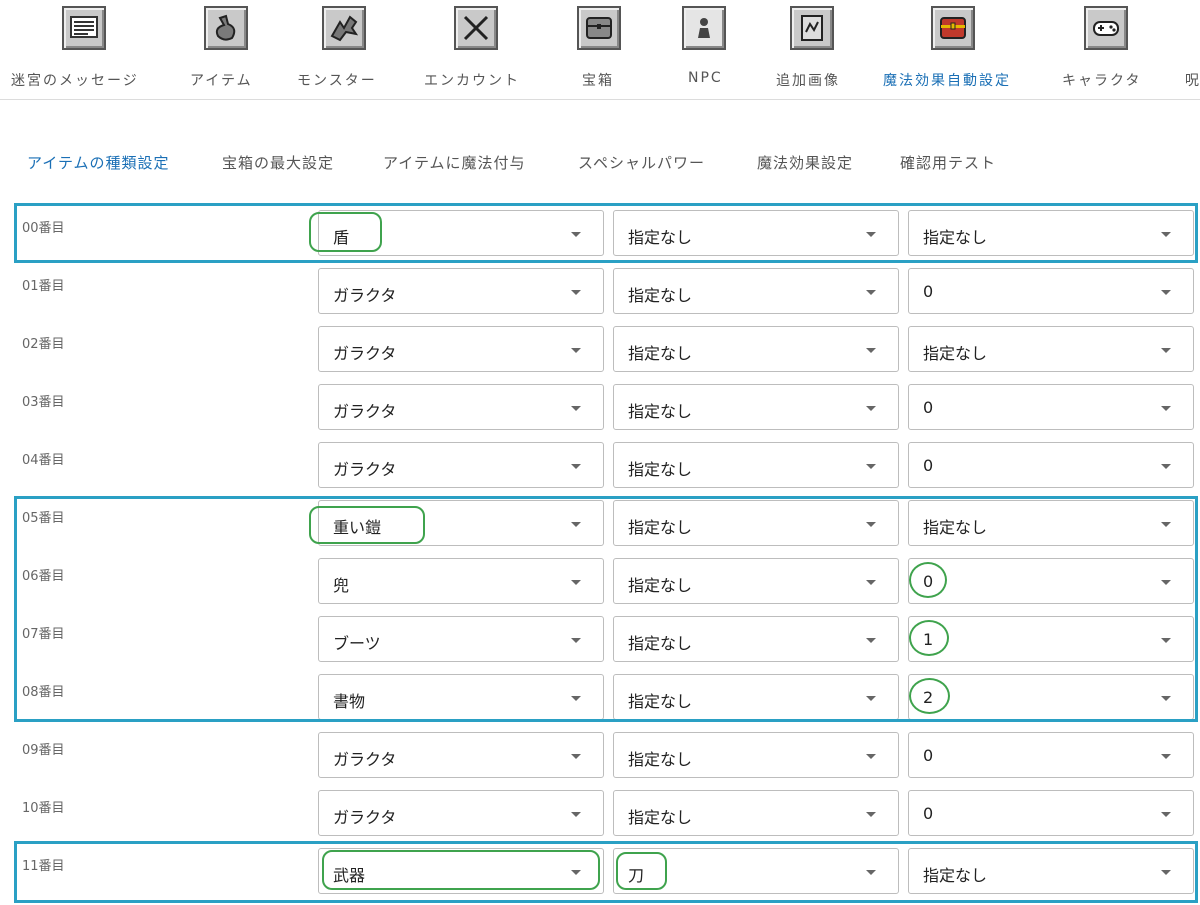 The image size is (1200, 905). I want to click on toolbar-label: 追加画像, so click(808, 81).